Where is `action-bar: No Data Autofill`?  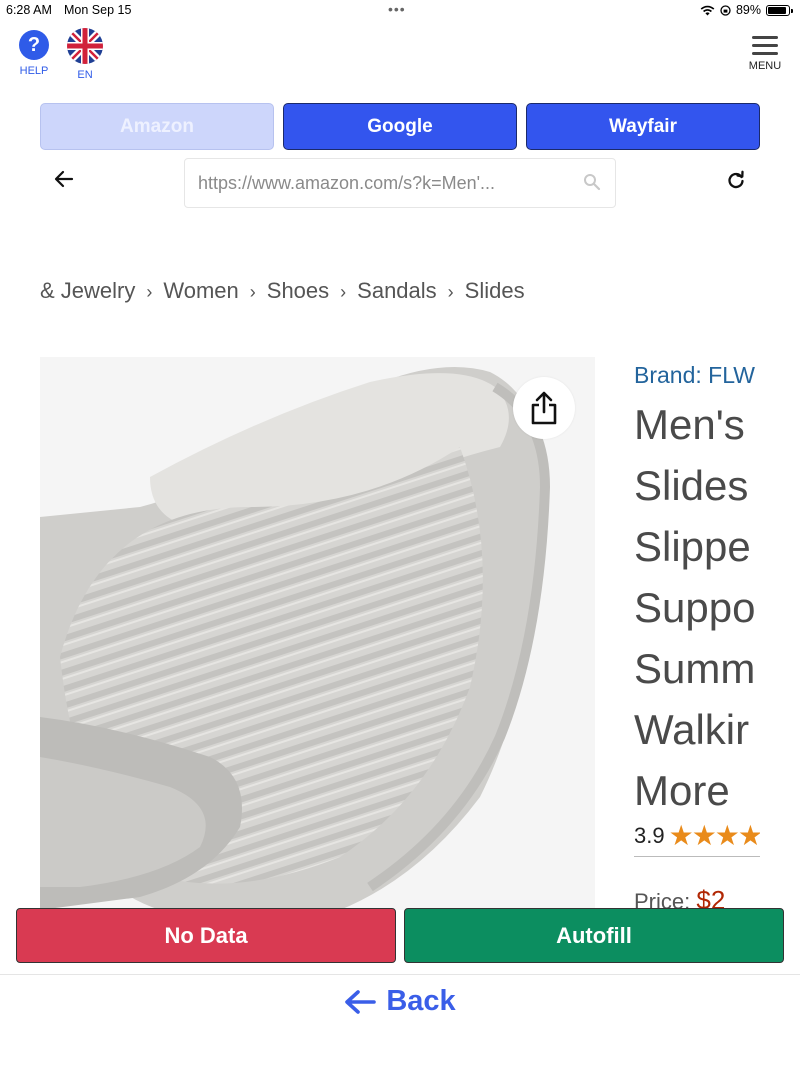 action-bar: No Data Autofill is located at coordinates (400, 935).